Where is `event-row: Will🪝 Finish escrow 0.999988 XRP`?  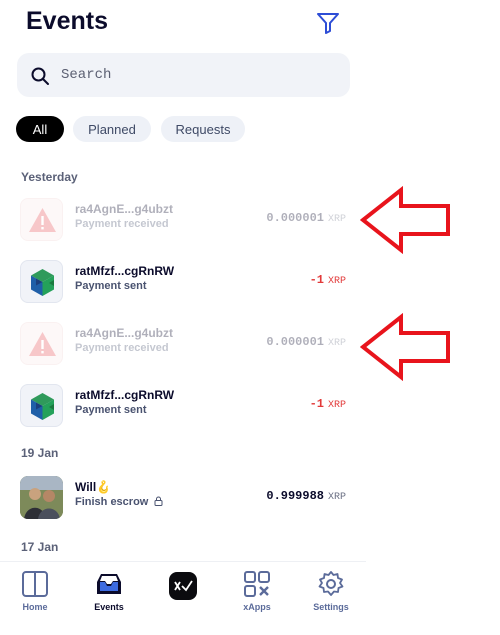
event-row: Will🪝 Finish escrow 0.999988 XRP is located at coordinates (185, 498).